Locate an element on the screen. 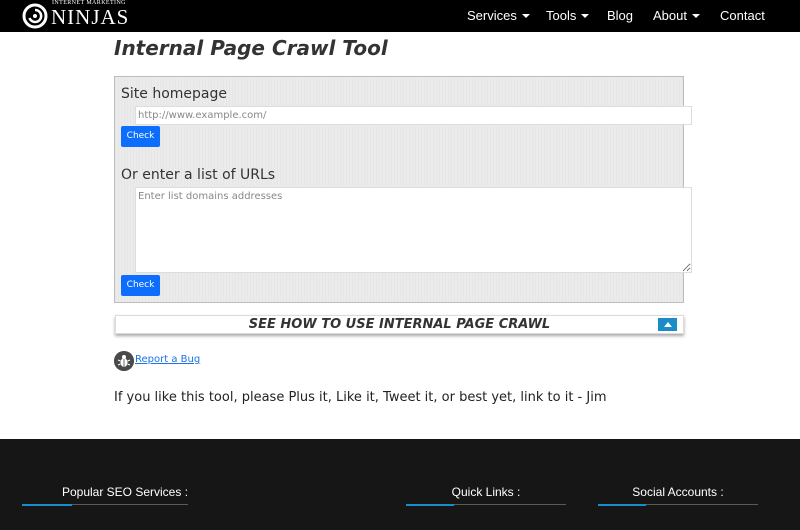 The image size is (800, 530). howto-title: SEE HOW TO USE INTERNAL PAGE CRAWL is located at coordinates (399, 324).